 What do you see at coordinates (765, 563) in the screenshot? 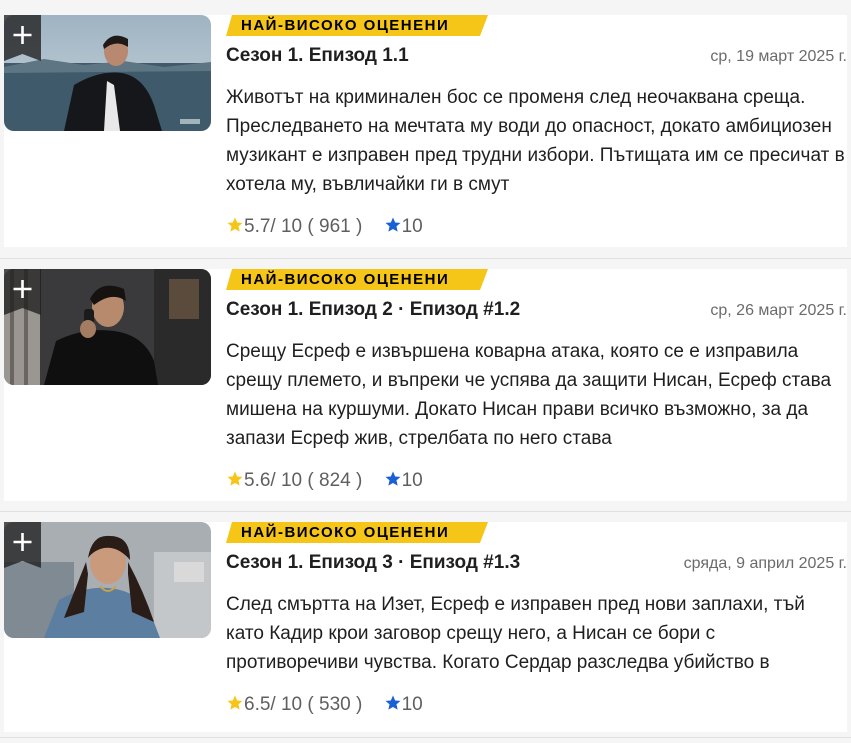
I see `air-date: сряда, 9 април 2025 г.` at bounding box center [765, 563].